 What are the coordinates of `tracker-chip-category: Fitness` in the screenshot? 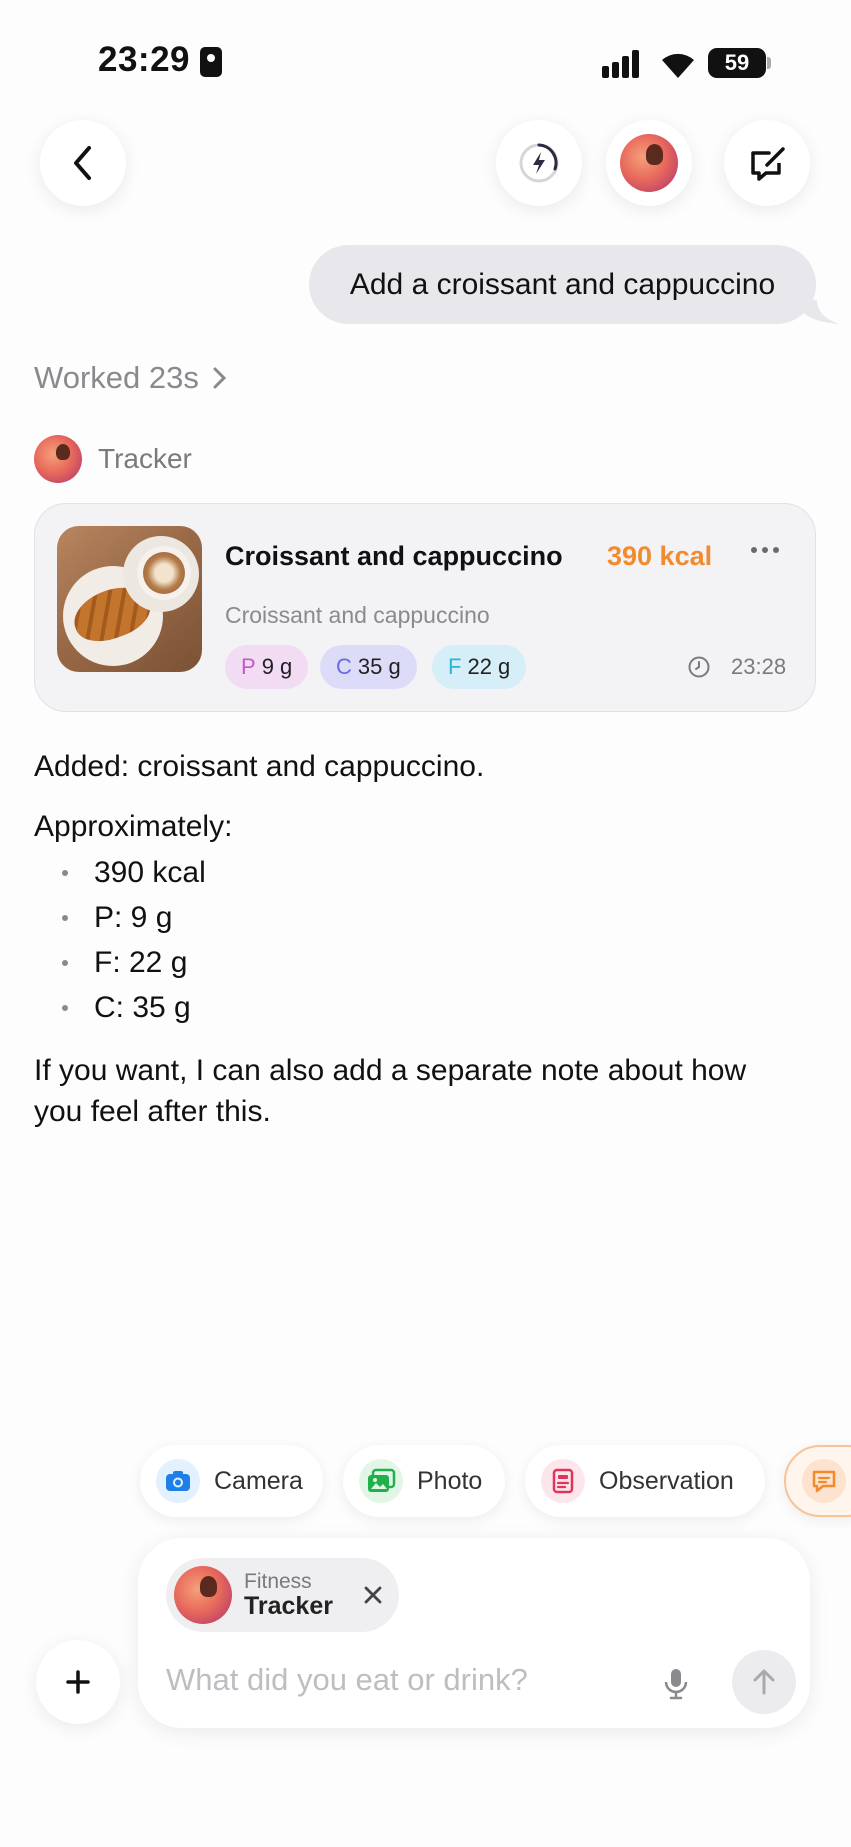 It's located at (278, 1581).